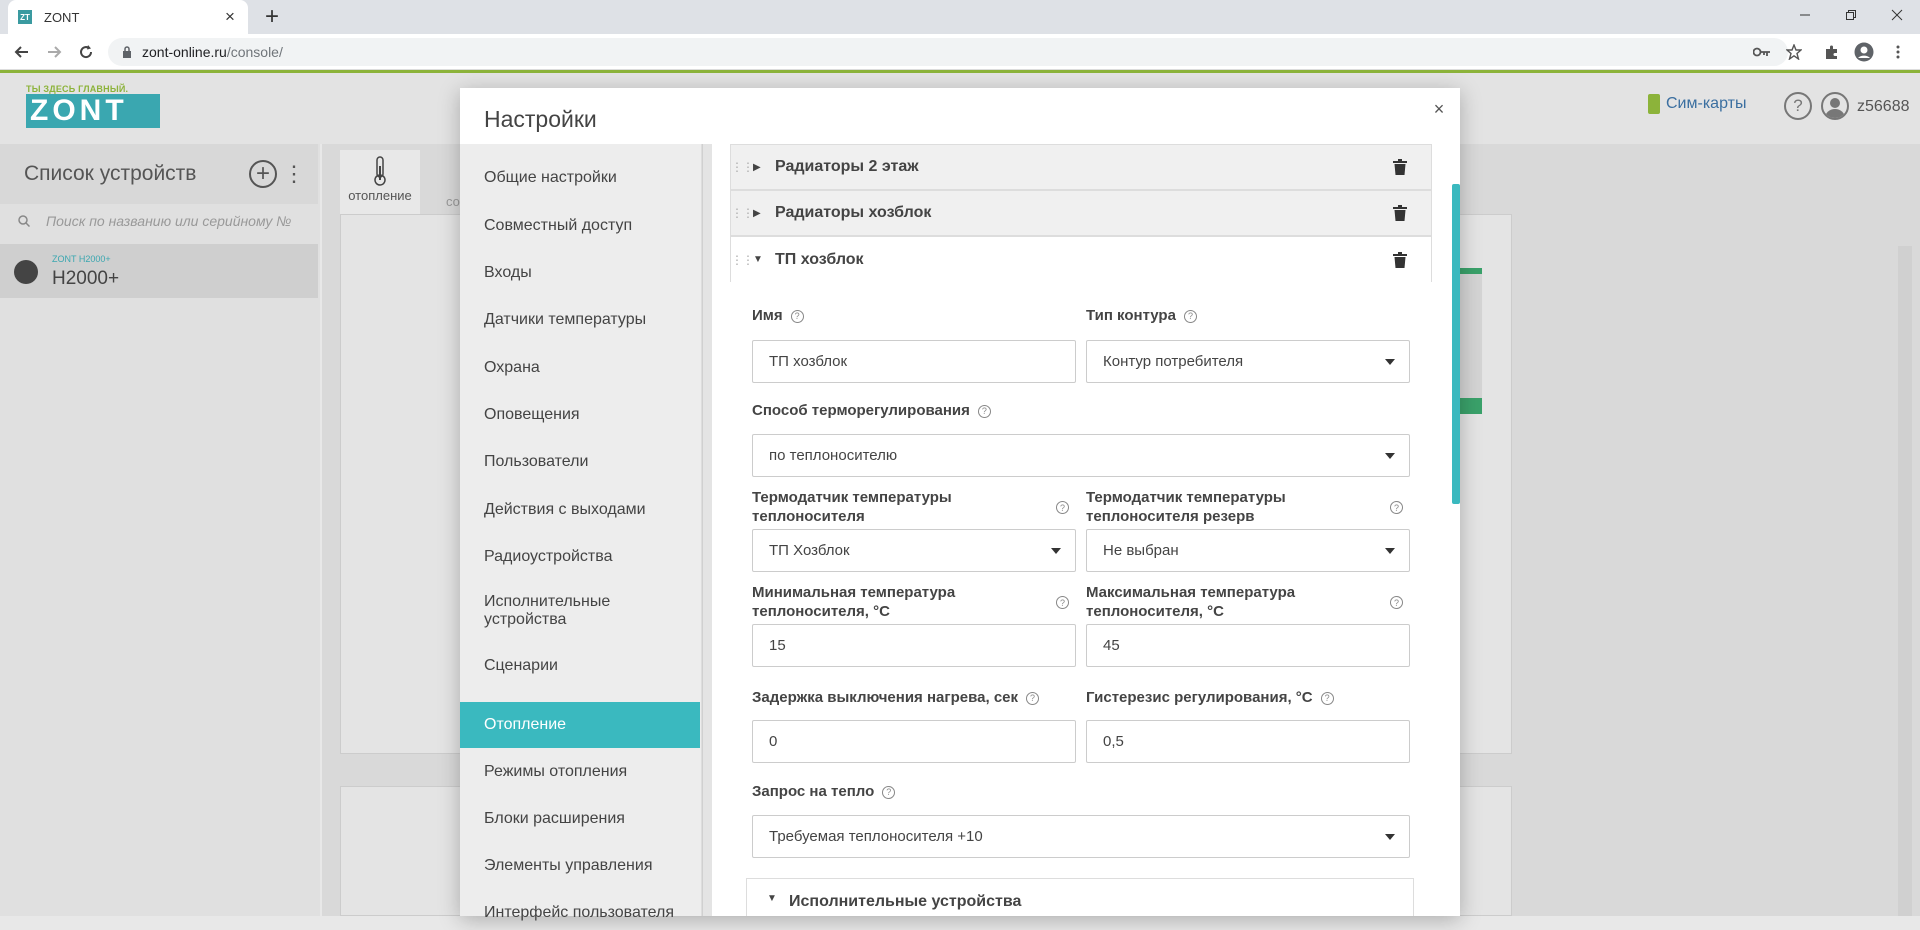  Describe the element at coordinates (159, 271) in the screenshot. I see `device-list-item: ZONT H2000+ H2000+` at that location.